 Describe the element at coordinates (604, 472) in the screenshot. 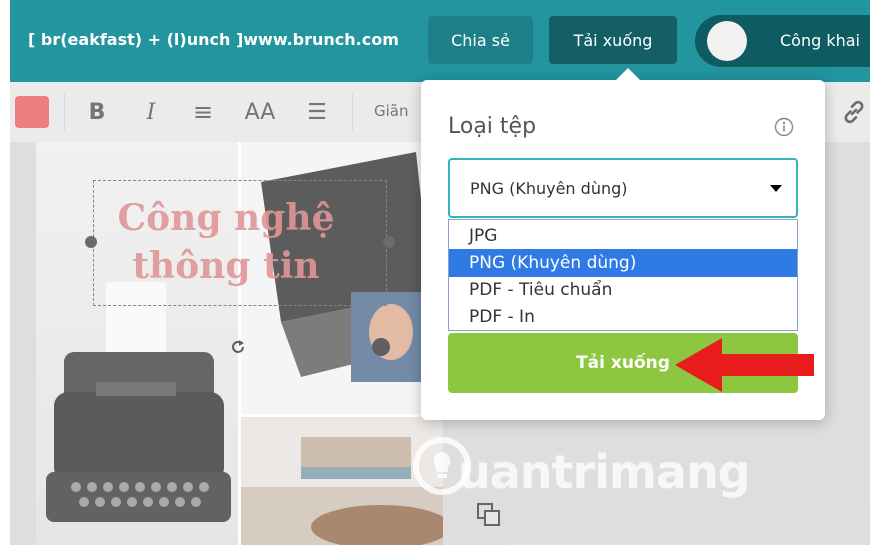

I see `watermark-text: uantrimang` at that location.